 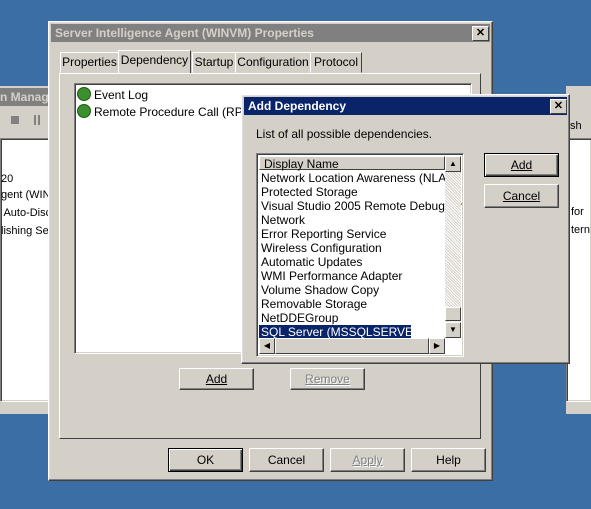 What do you see at coordinates (580, 230) in the screenshot?
I see `background-right-row: tern` at bounding box center [580, 230].